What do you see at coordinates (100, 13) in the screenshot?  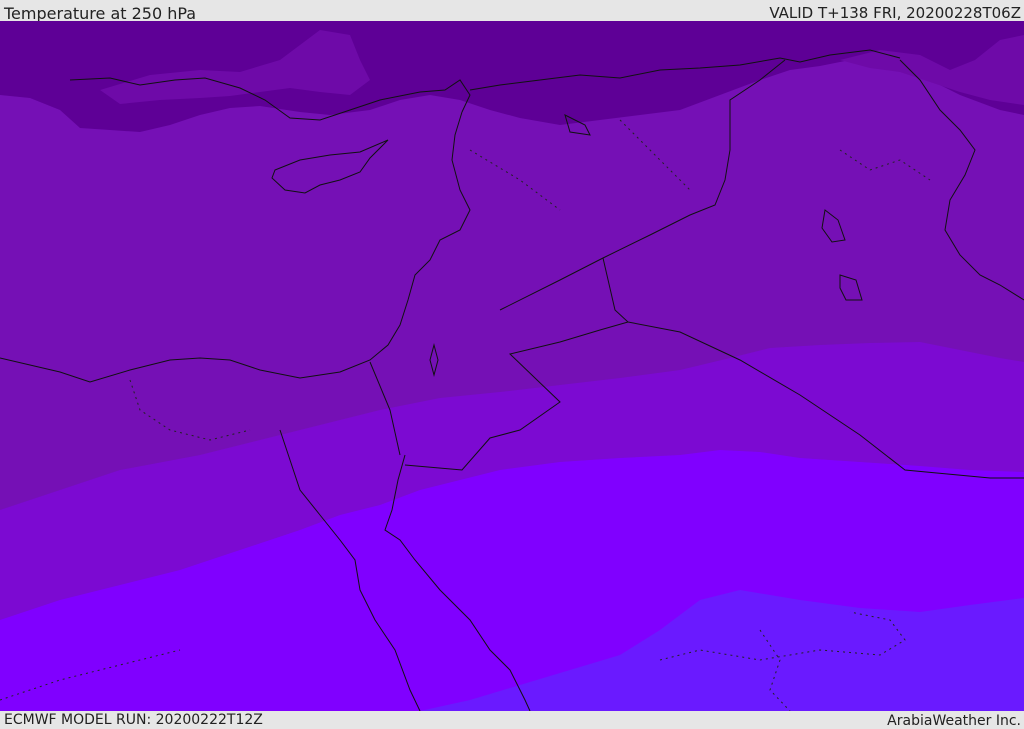 I see `map-title: Temperature at 250 hPa` at bounding box center [100, 13].